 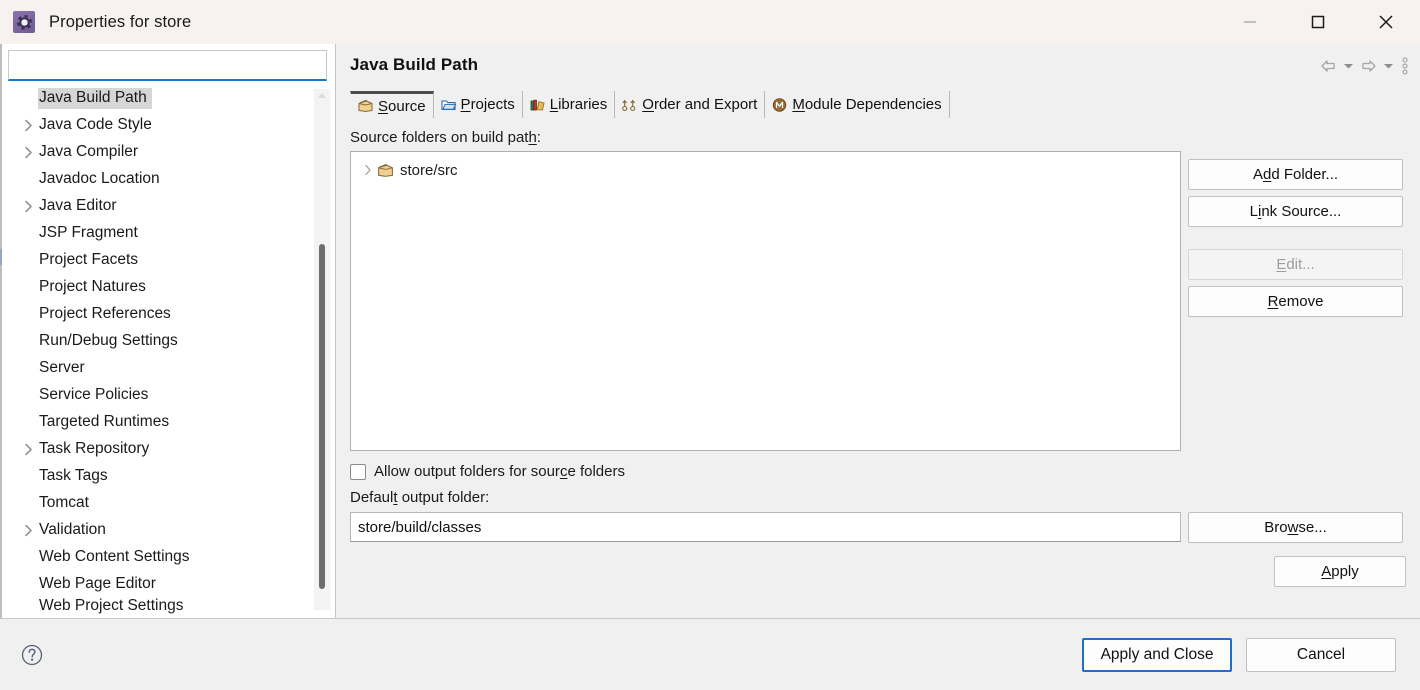 What do you see at coordinates (765, 527) in the screenshot?
I see `default-output-folder-input` at bounding box center [765, 527].